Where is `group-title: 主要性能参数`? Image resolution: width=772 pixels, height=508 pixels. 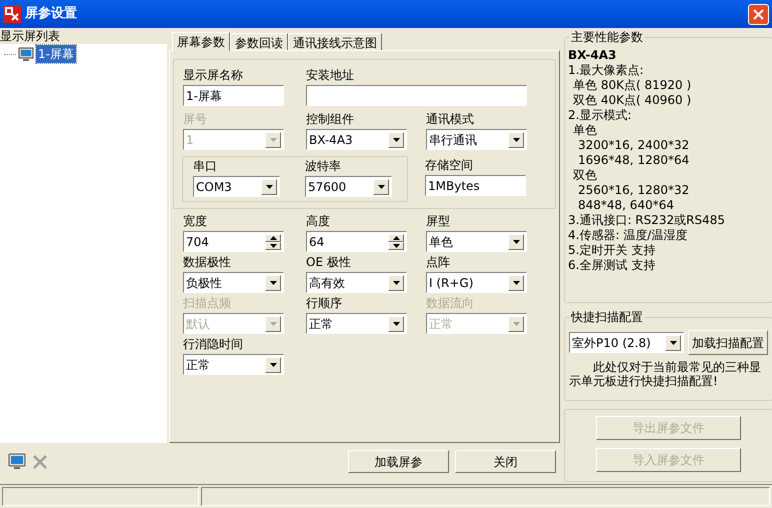
group-title: 主要性能参数 is located at coordinates (607, 37).